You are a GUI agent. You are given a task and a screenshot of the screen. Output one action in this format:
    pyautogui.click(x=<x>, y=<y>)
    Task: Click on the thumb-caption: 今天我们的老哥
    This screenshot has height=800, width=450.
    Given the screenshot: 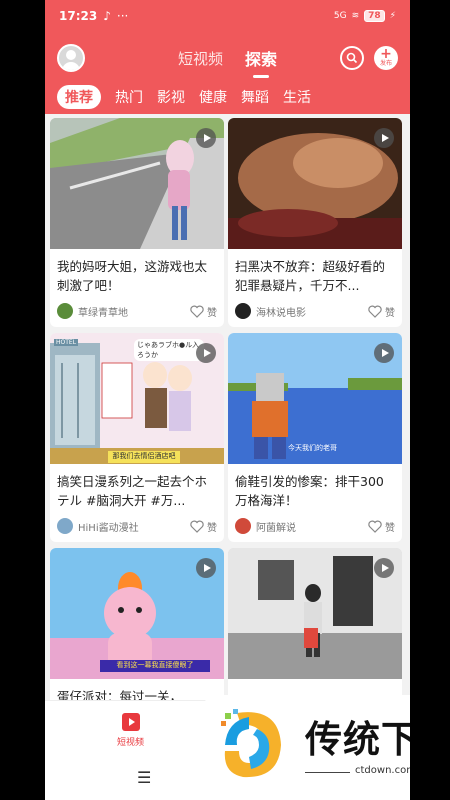 What is the action you would take?
    pyautogui.click(x=312, y=448)
    